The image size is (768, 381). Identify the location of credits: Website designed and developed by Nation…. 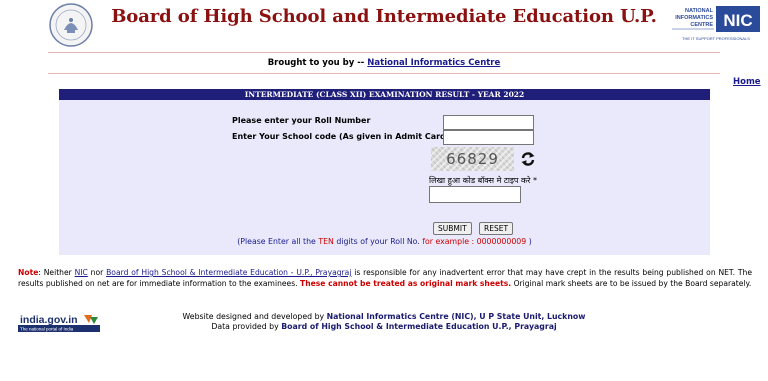
(384, 322).